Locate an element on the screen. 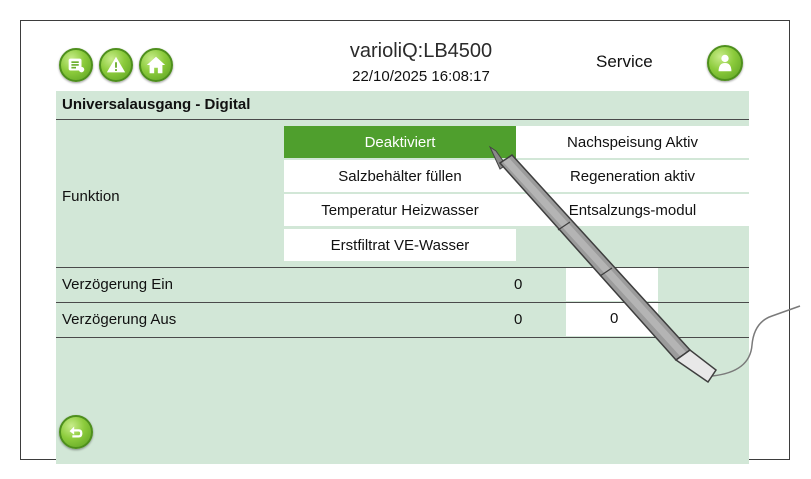 Image resolution: width=811 pixels, height=479 pixels. list-icon is located at coordinates (76, 65).